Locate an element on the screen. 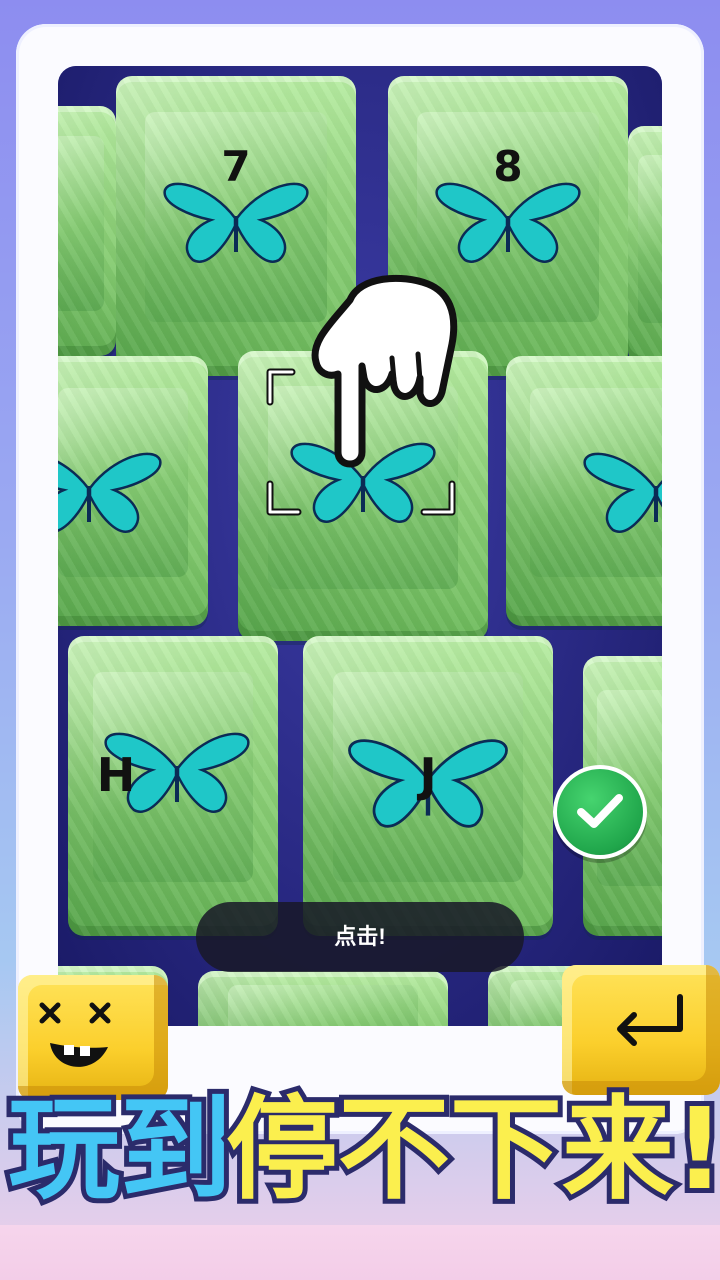 This screenshot has width=720, height=1280. keycap-j: J is located at coordinates (428, 786).